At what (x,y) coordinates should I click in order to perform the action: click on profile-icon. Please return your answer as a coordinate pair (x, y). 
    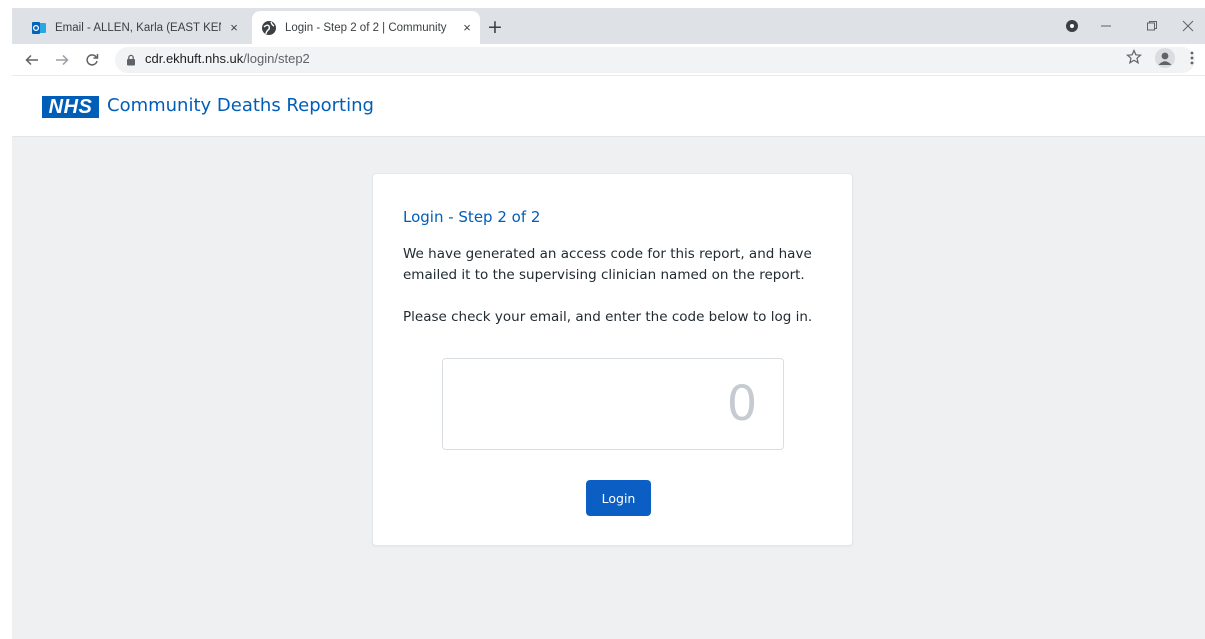
    Looking at the image, I should click on (1165, 58).